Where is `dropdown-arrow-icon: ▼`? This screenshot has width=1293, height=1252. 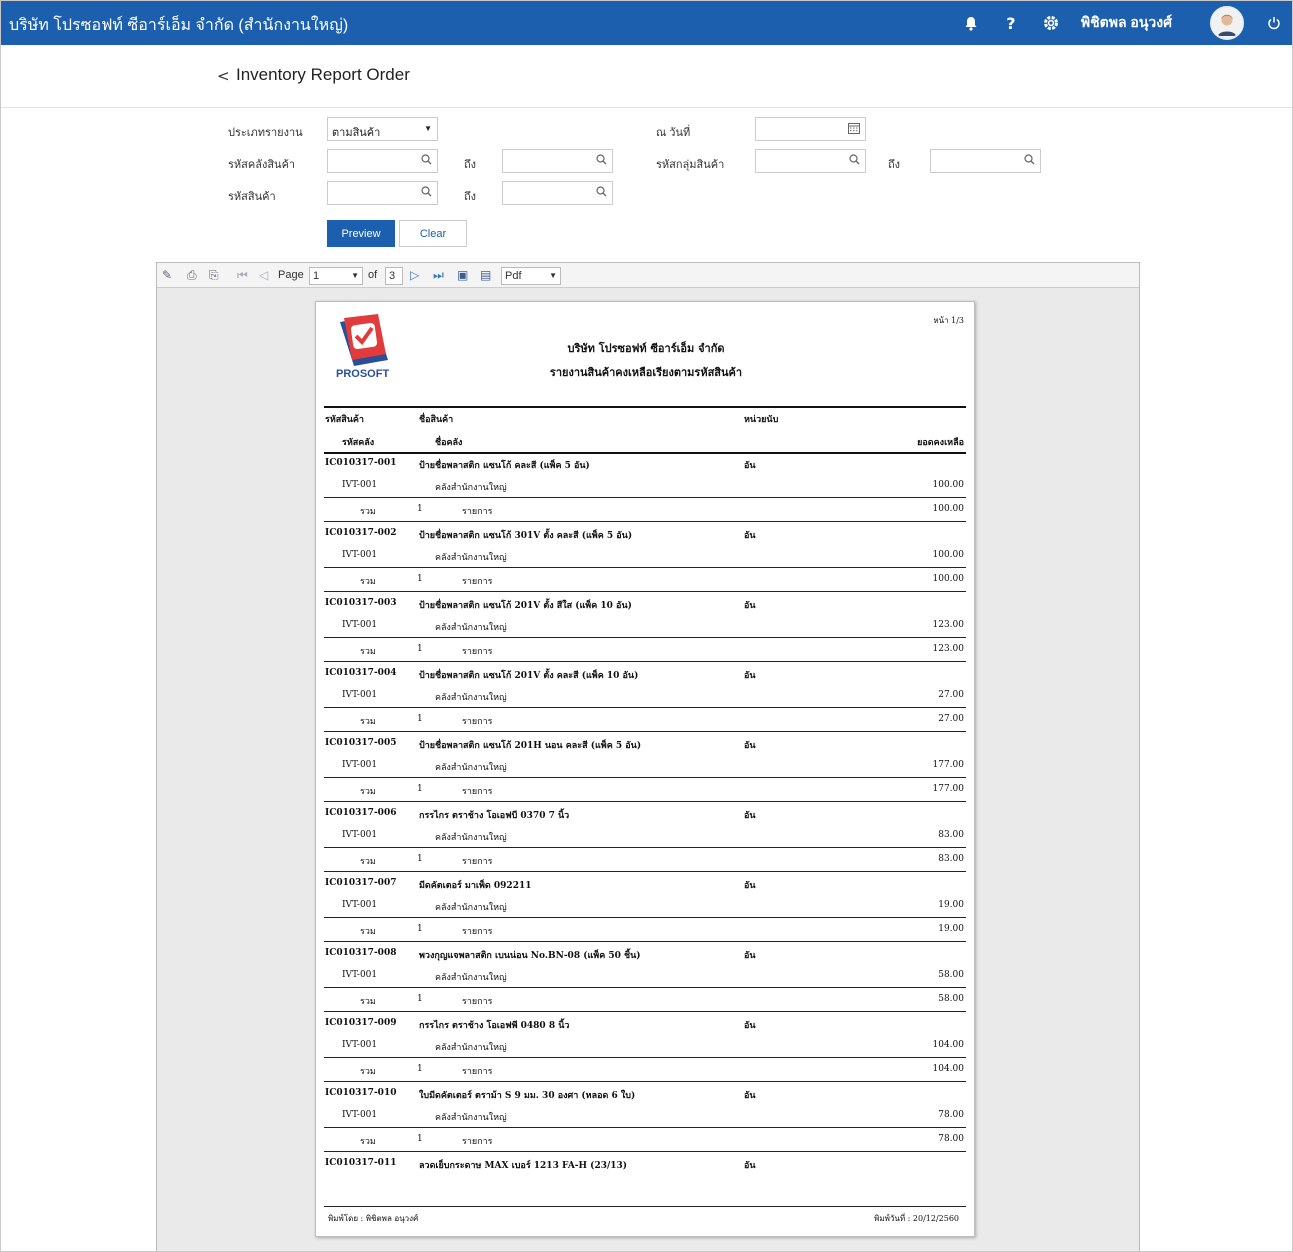 dropdown-arrow-icon: ▼ is located at coordinates (355, 275).